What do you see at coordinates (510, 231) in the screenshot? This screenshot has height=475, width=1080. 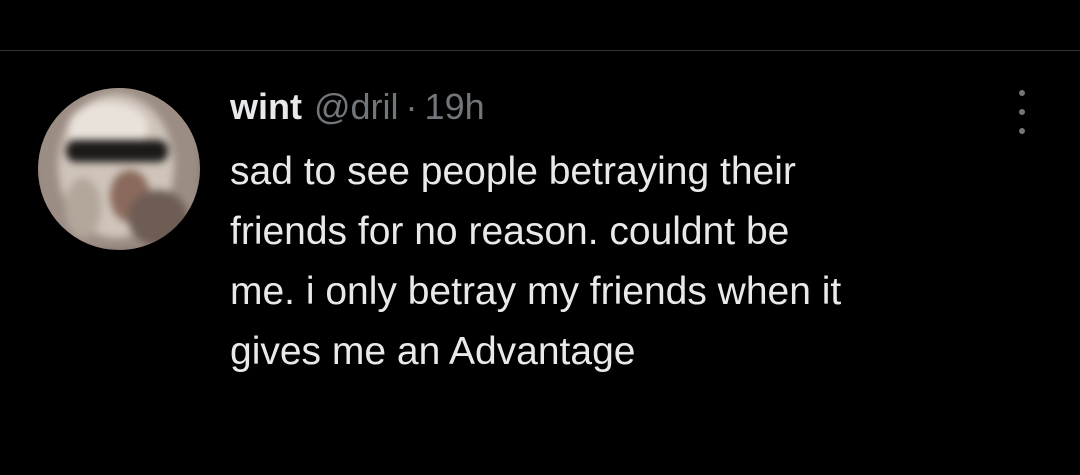 I see `tweet-text-line: friends for no reason. couldnt be` at bounding box center [510, 231].